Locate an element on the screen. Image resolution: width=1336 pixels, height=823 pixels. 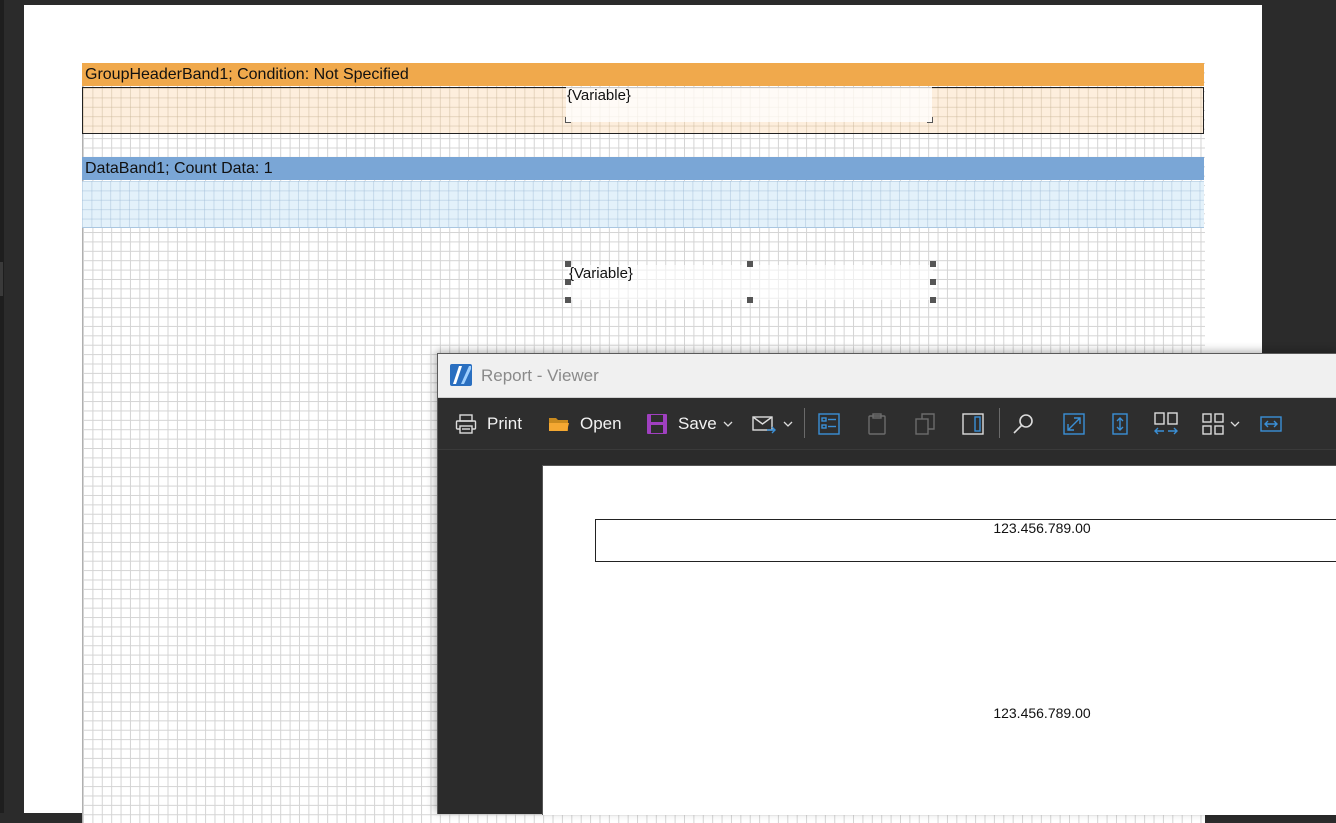
clipboard-icon is located at coordinates (877, 424).